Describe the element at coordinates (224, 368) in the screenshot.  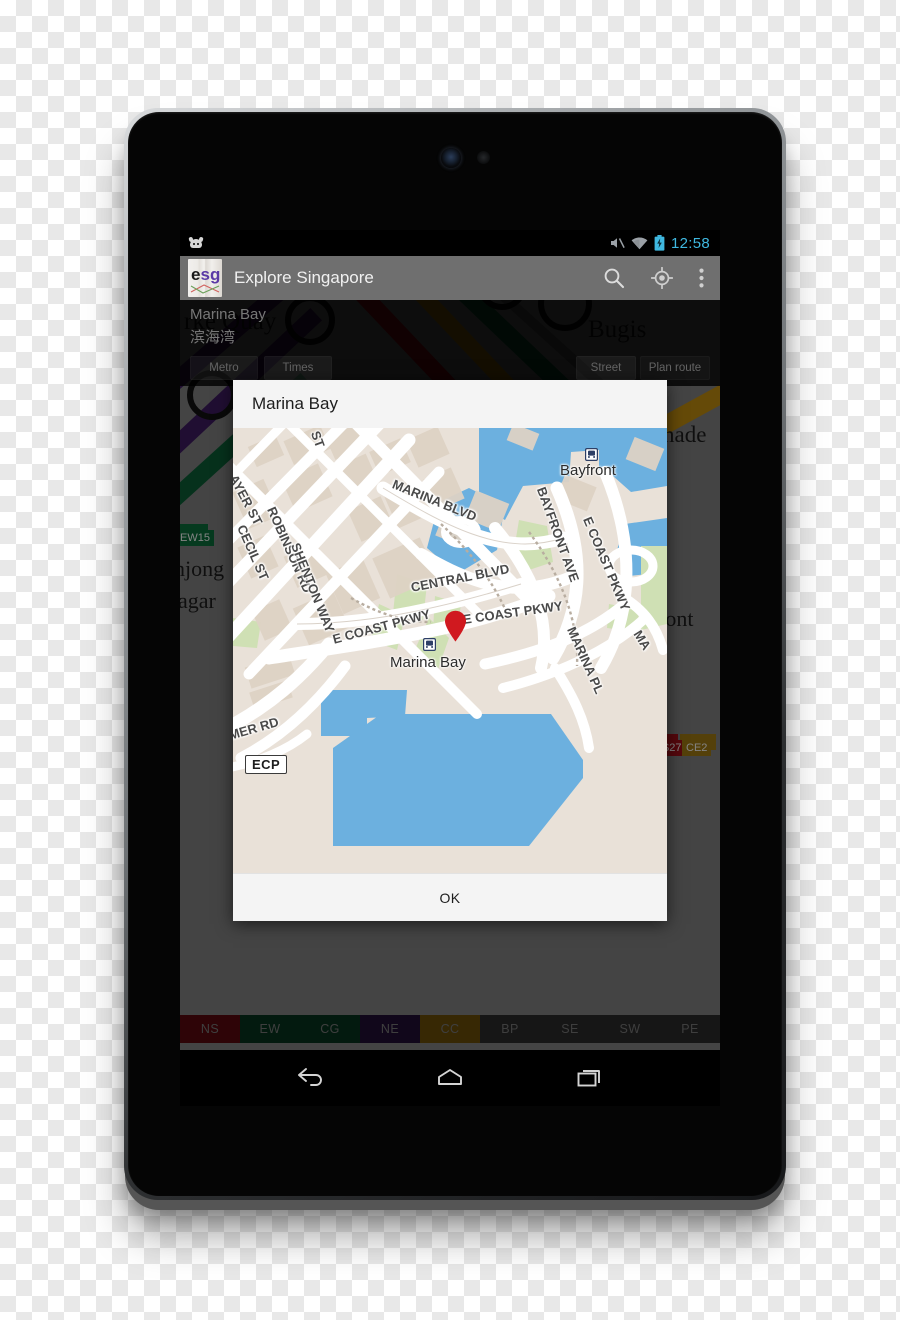
I see `metro-button: Metro` at that location.